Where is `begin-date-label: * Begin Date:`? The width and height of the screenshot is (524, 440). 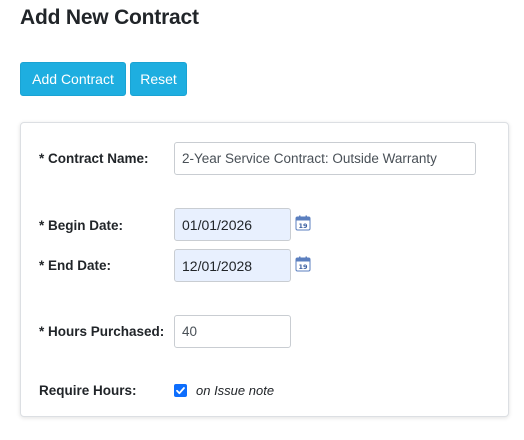 begin-date-label: * Begin Date: is located at coordinates (81, 225).